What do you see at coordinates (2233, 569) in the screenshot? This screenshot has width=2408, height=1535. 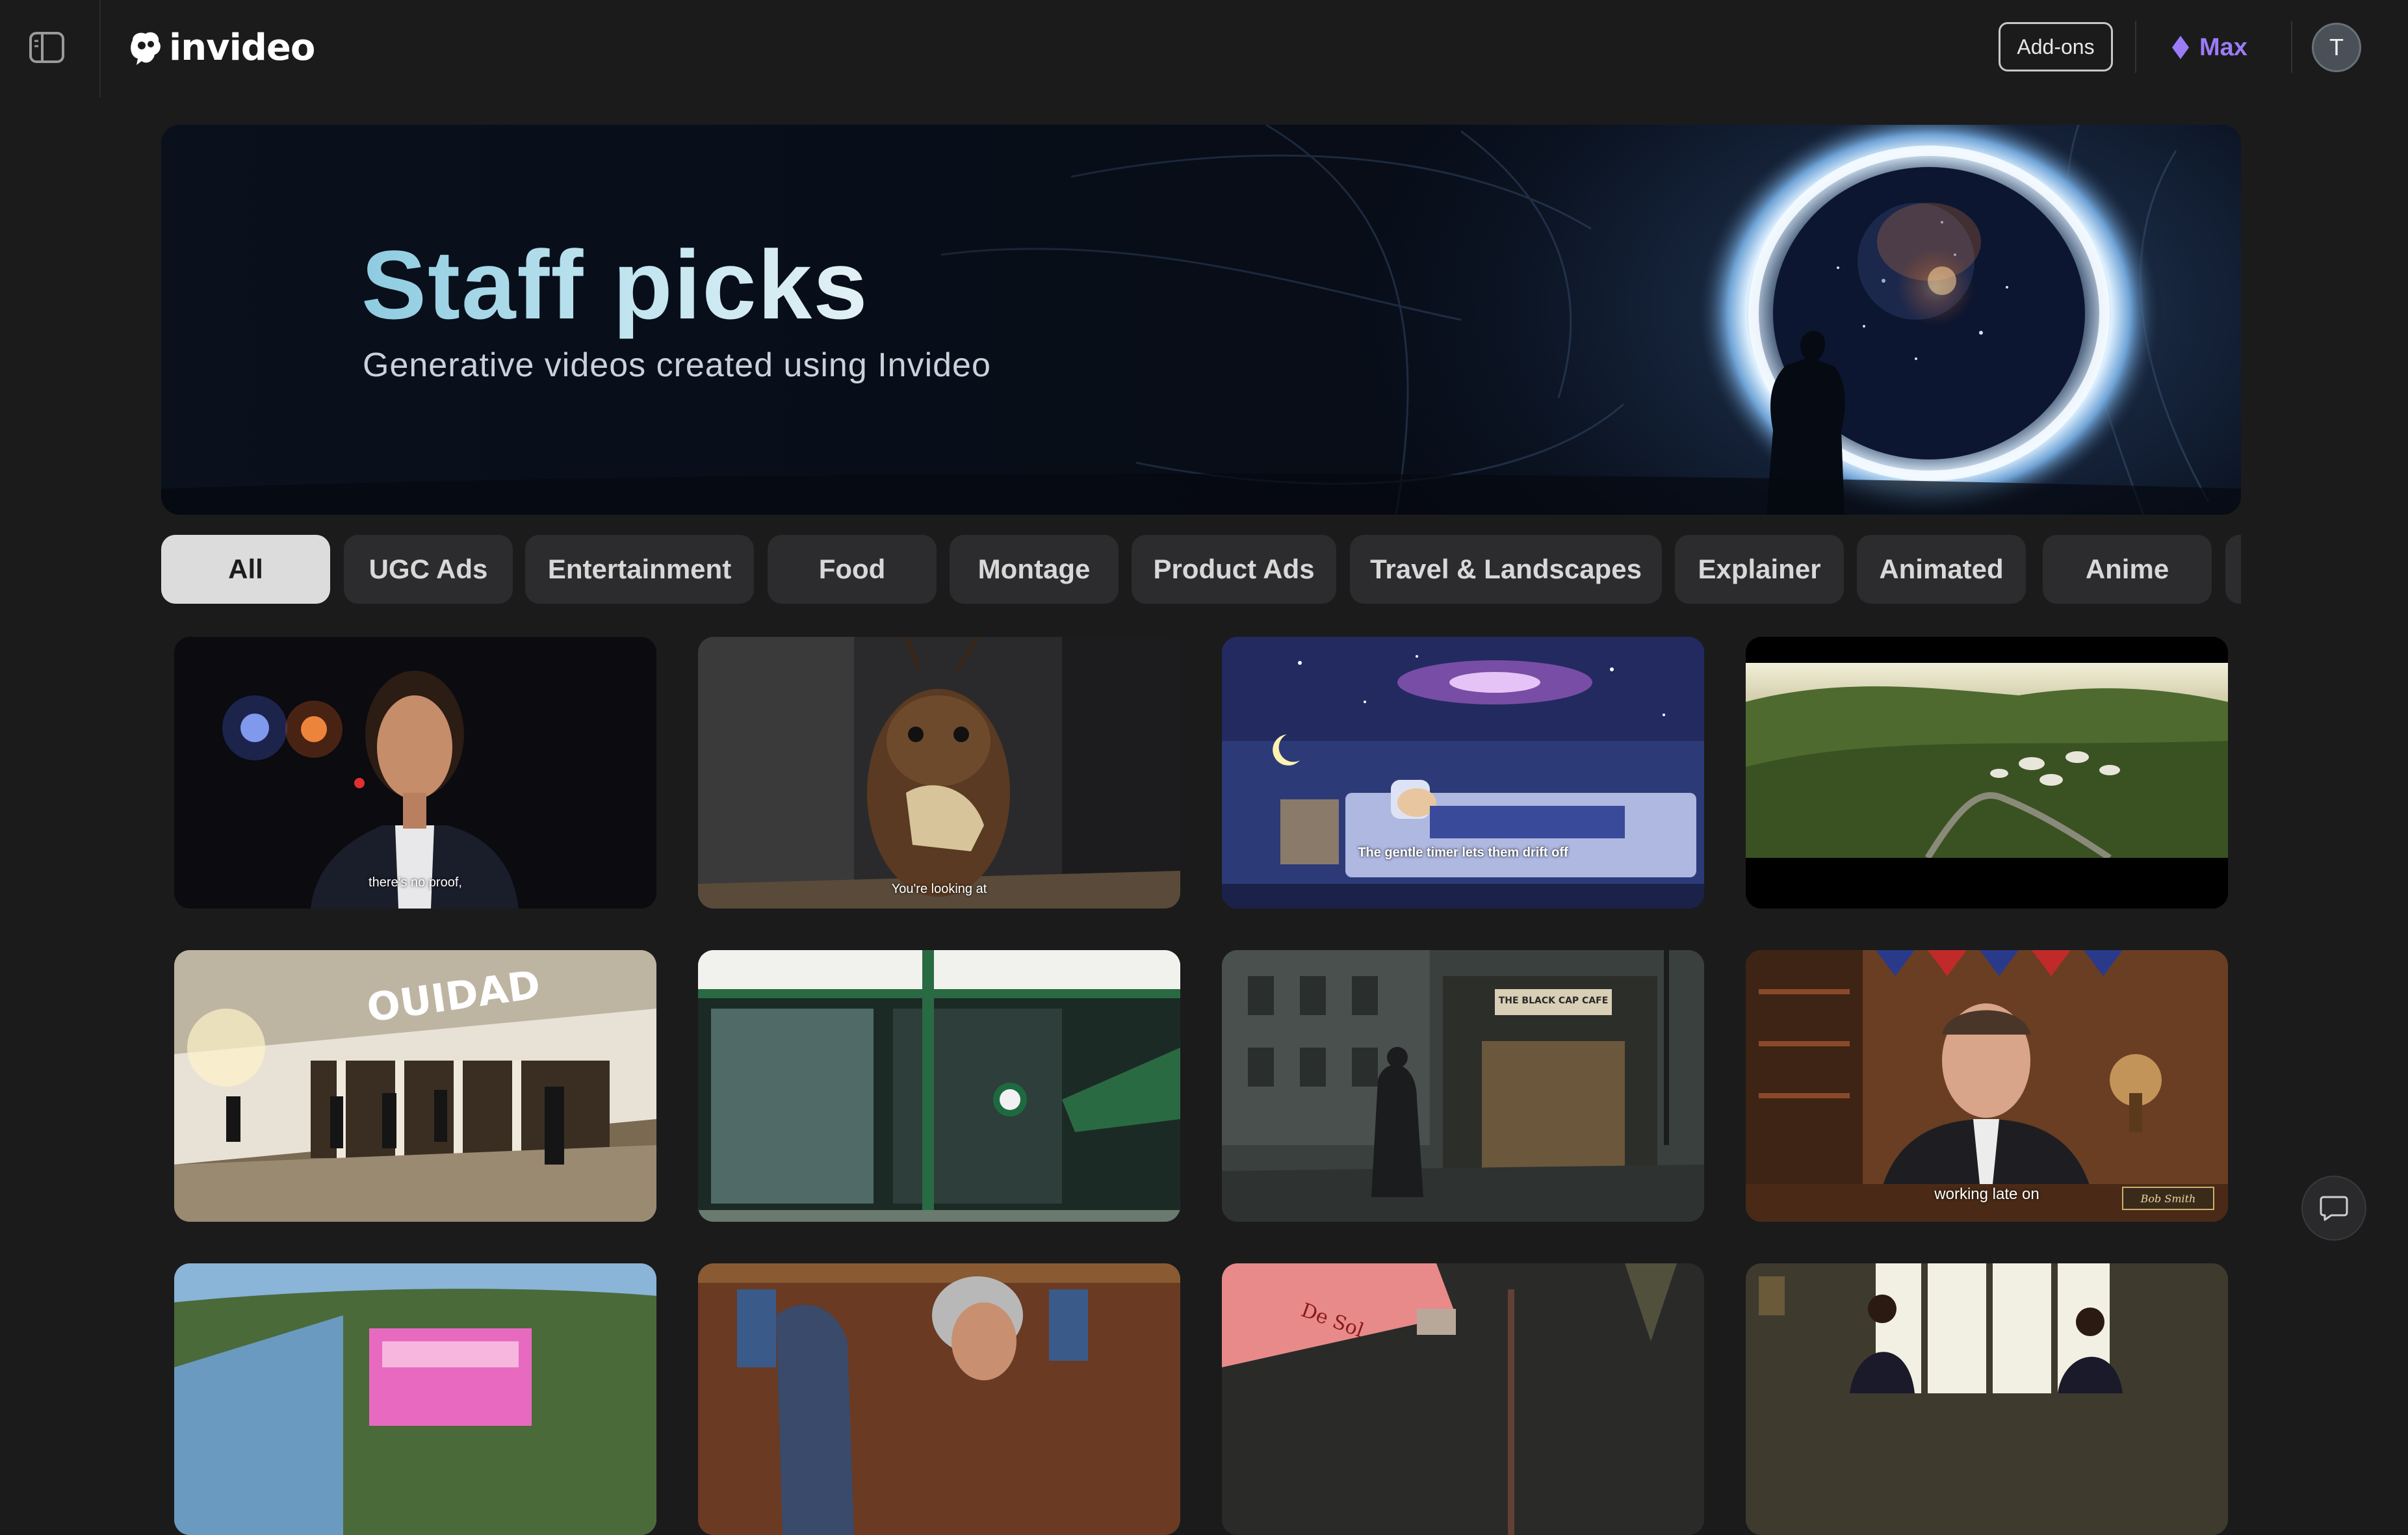 I see `filter-chip-overflow` at bounding box center [2233, 569].